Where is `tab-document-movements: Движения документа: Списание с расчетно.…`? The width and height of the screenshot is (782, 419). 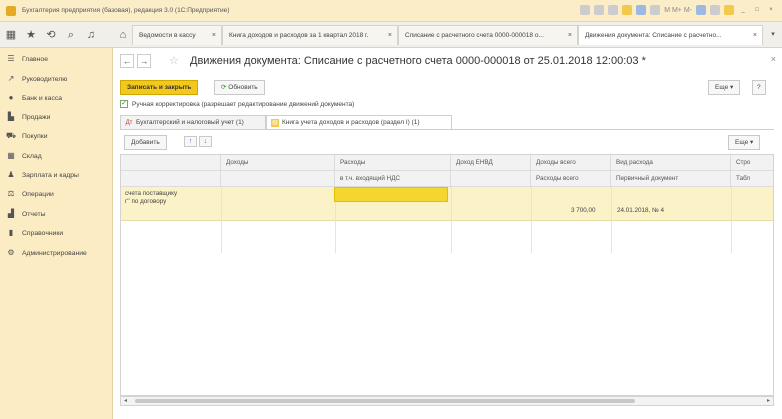 tab-document-movements: Движения документа: Списание с расчетно.… is located at coordinates (670, 35).